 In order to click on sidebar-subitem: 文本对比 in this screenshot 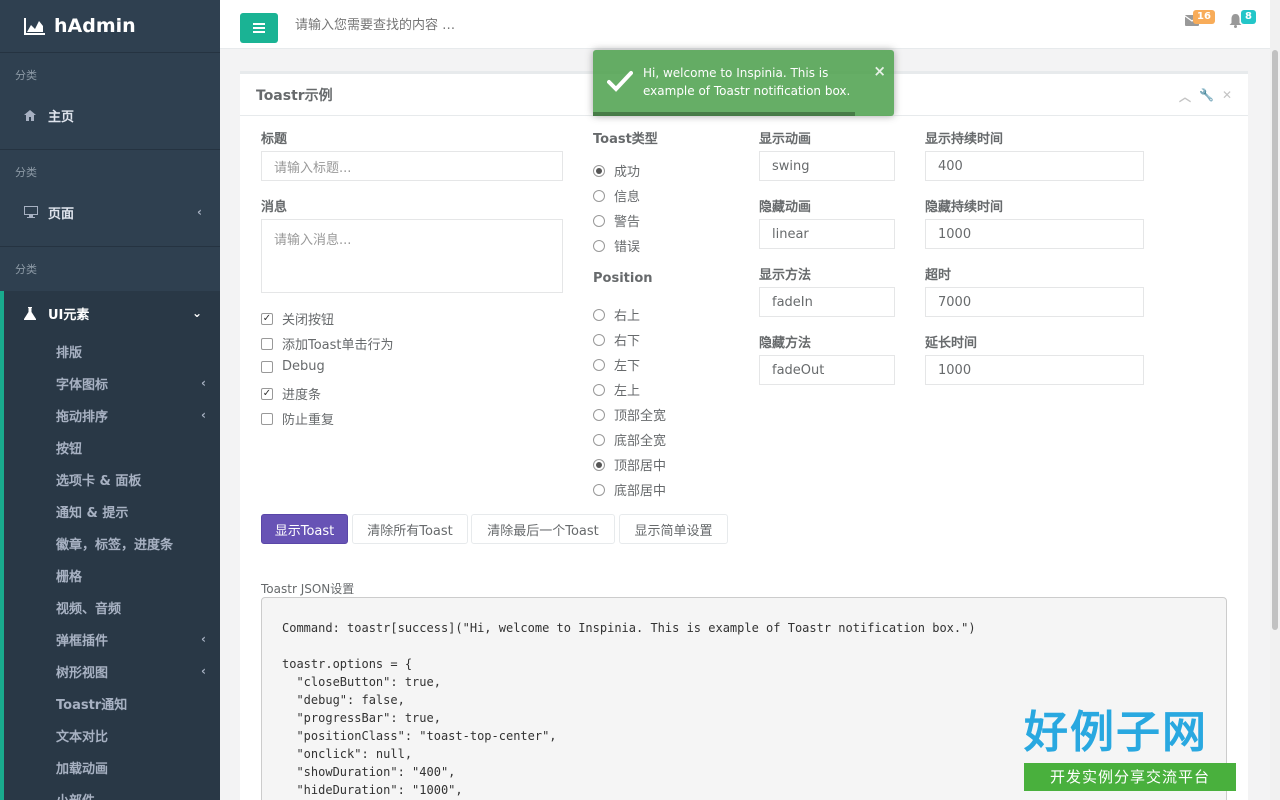, I will do `click(112, 735)`.